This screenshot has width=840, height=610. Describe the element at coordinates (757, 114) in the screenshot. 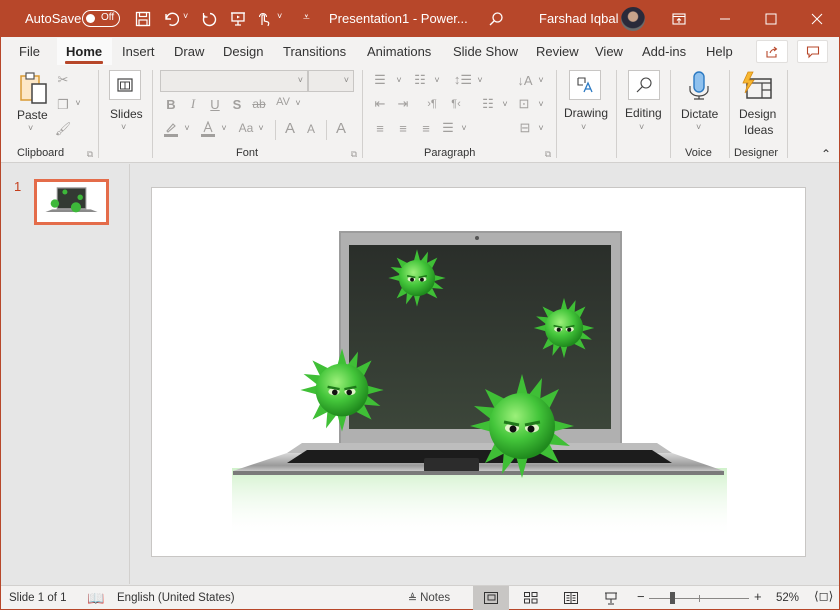

I see `design-ideas-label-line1: Design` at that location.